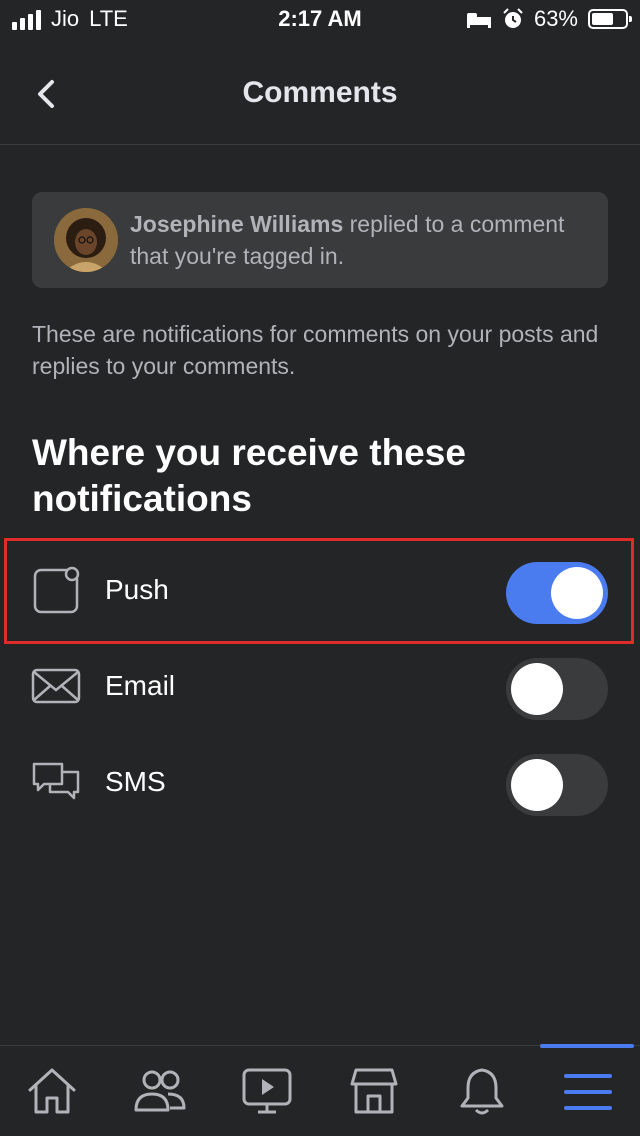  I want to click on home-icon, so click(52, 1092).